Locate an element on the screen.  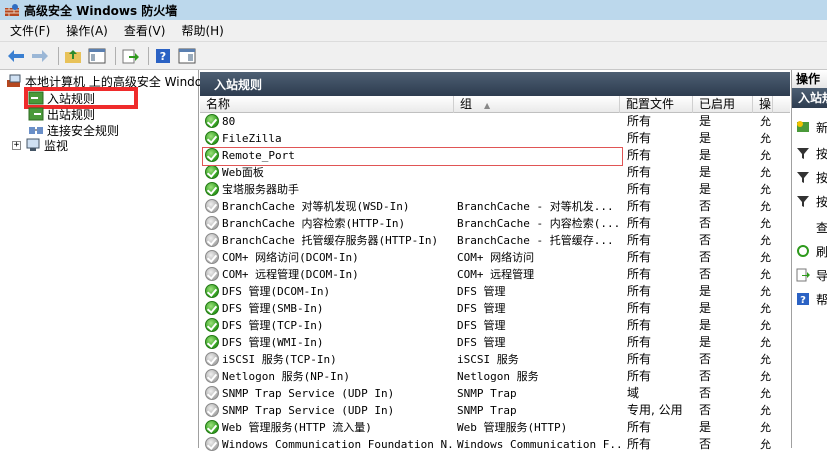
menu-file: 文件(F) is located at coordinates (30, 30).